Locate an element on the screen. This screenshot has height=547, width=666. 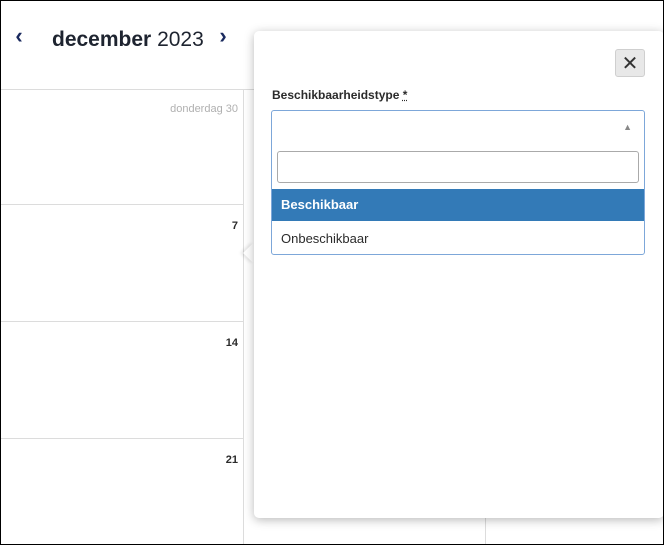
day-cell-label: 7 is located at coordinates (235, 226).